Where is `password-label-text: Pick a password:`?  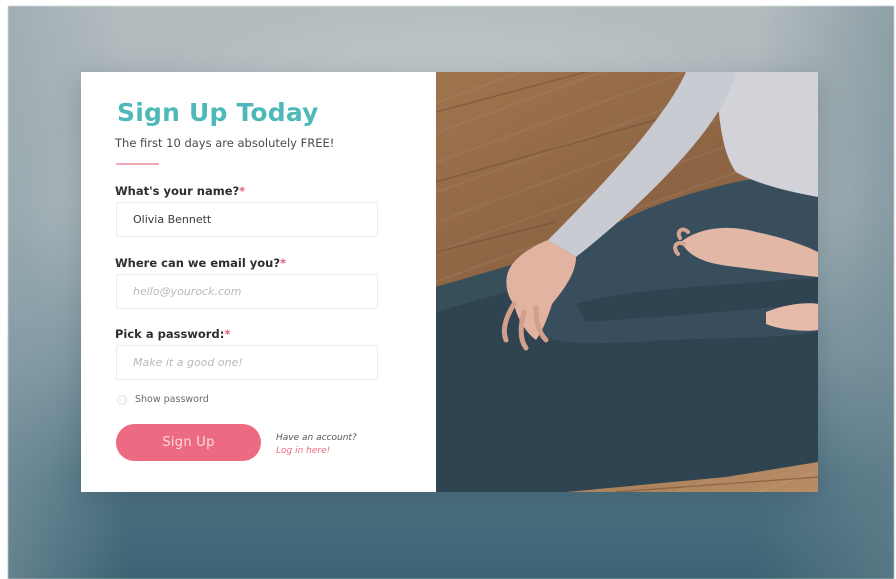
password-label-text: Pick a password: is located at coordinates (170, 334).